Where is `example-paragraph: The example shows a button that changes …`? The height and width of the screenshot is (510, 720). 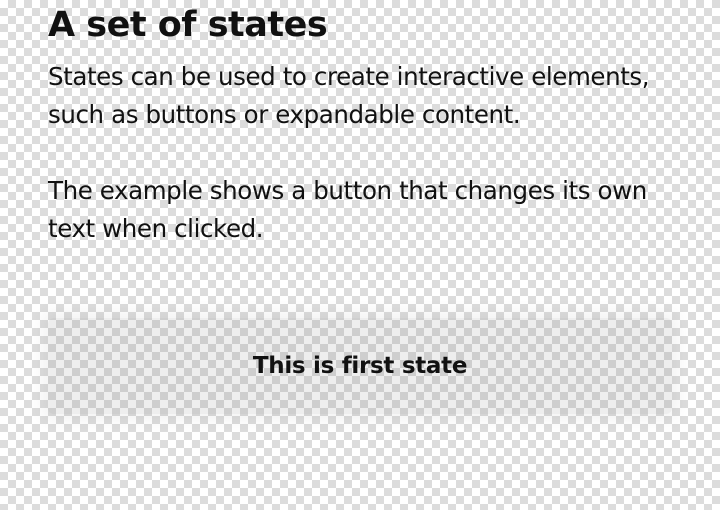
example-paragraph: The example shows a button that changes … is located at coordinates (347, 209).